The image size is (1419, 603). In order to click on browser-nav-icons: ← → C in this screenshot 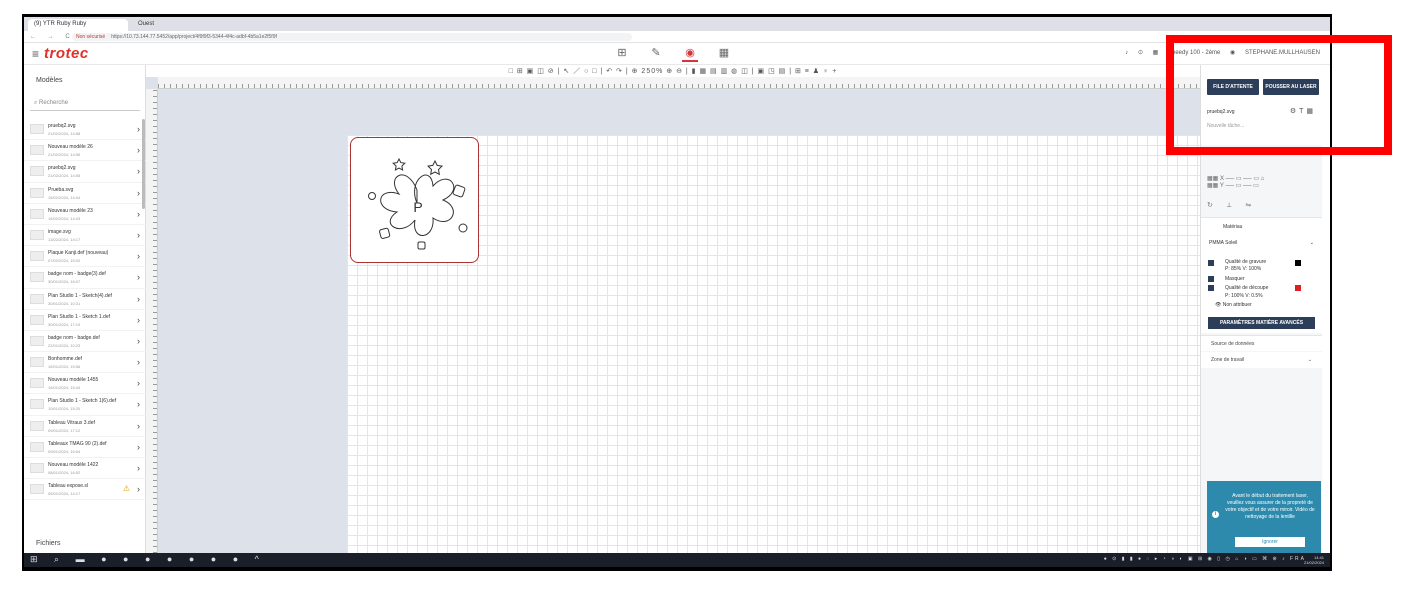, I will do `click(52, 37)`.